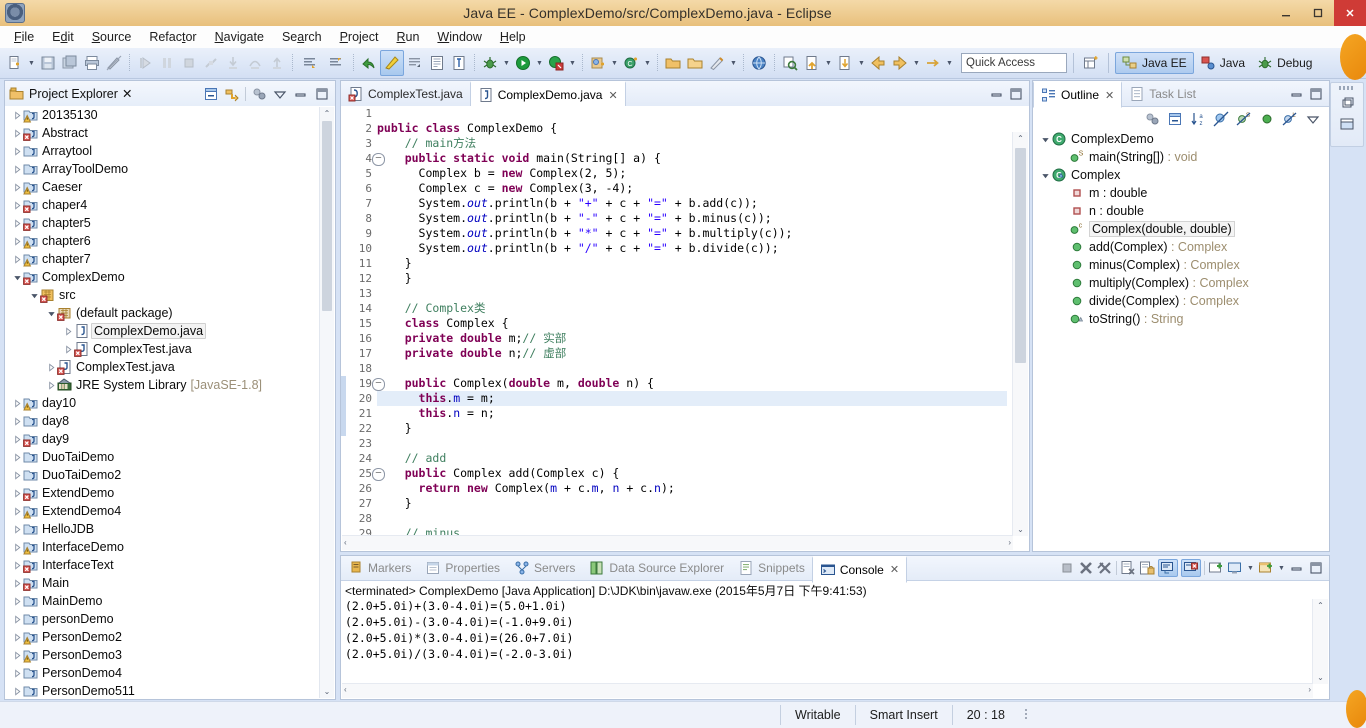  I want to click on new-class-dropdown-arrow-icon: ▼, so click(647, 63).